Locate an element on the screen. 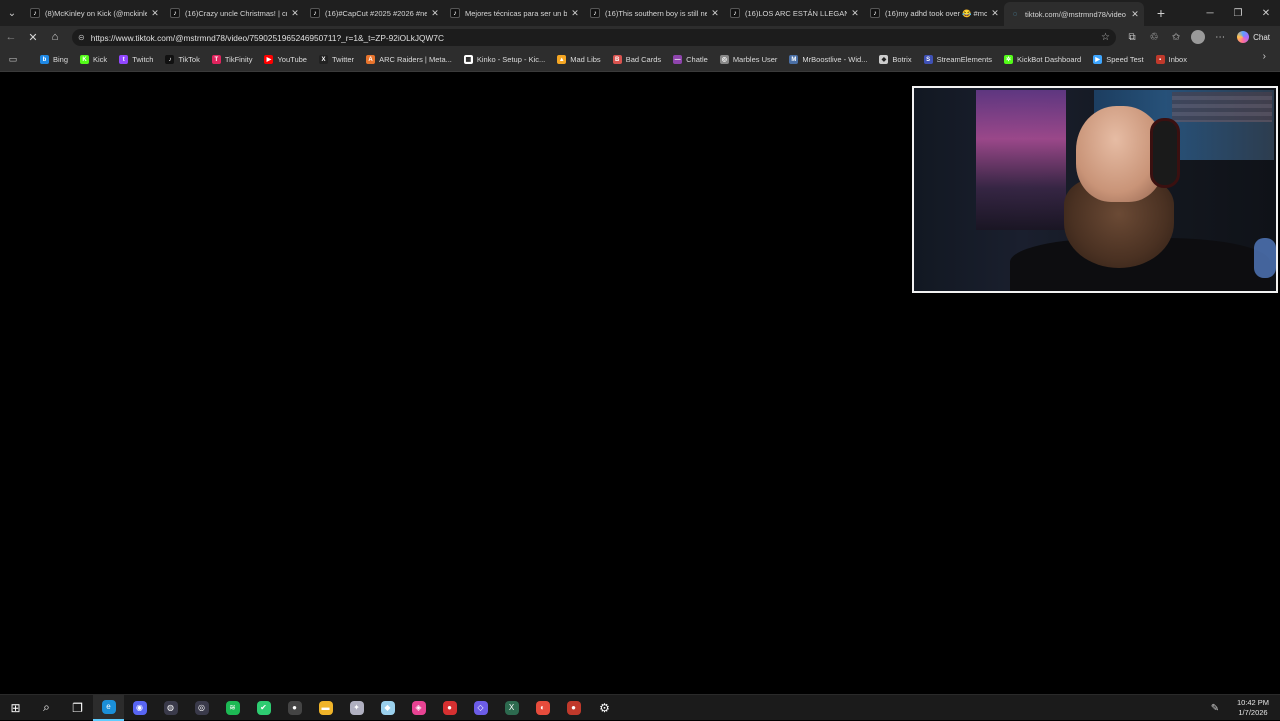  bookmark-item: ✲ KickBot Dashboard is located at coordinates (1042, 60).